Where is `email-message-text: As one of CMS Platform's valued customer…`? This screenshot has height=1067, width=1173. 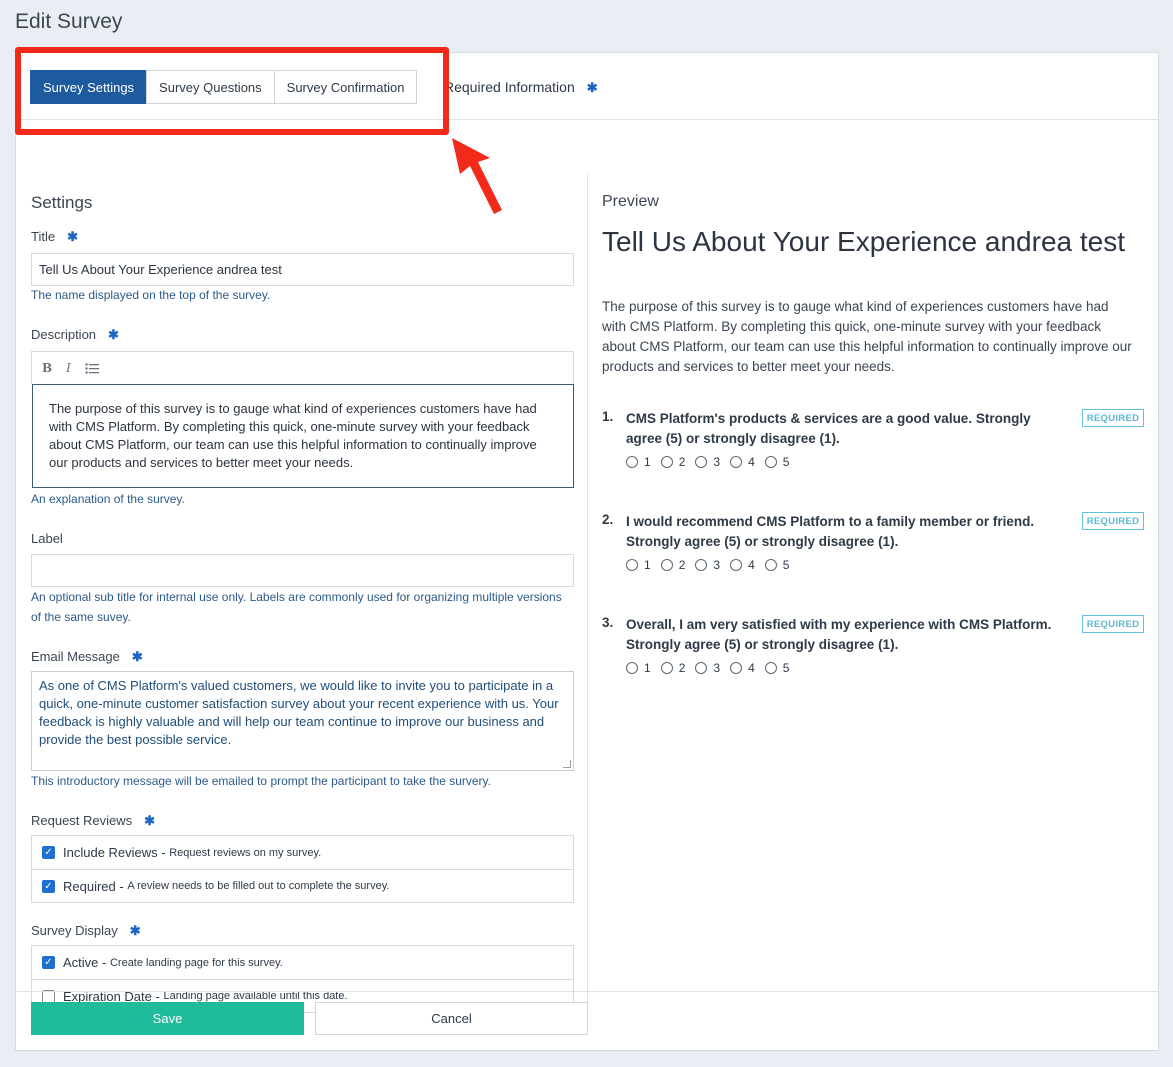 email-message-text: As one of CMS Platform's valued customer… is located at coordinates (299, 712).